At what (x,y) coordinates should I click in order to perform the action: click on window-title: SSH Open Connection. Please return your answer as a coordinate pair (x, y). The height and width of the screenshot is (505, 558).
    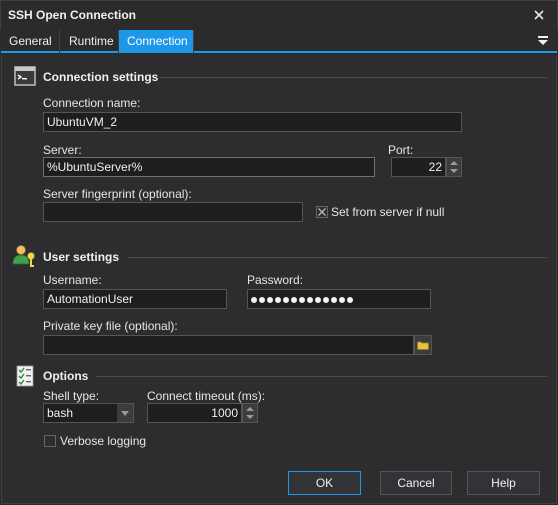
    Looking at the image, I should click on (72, 15).